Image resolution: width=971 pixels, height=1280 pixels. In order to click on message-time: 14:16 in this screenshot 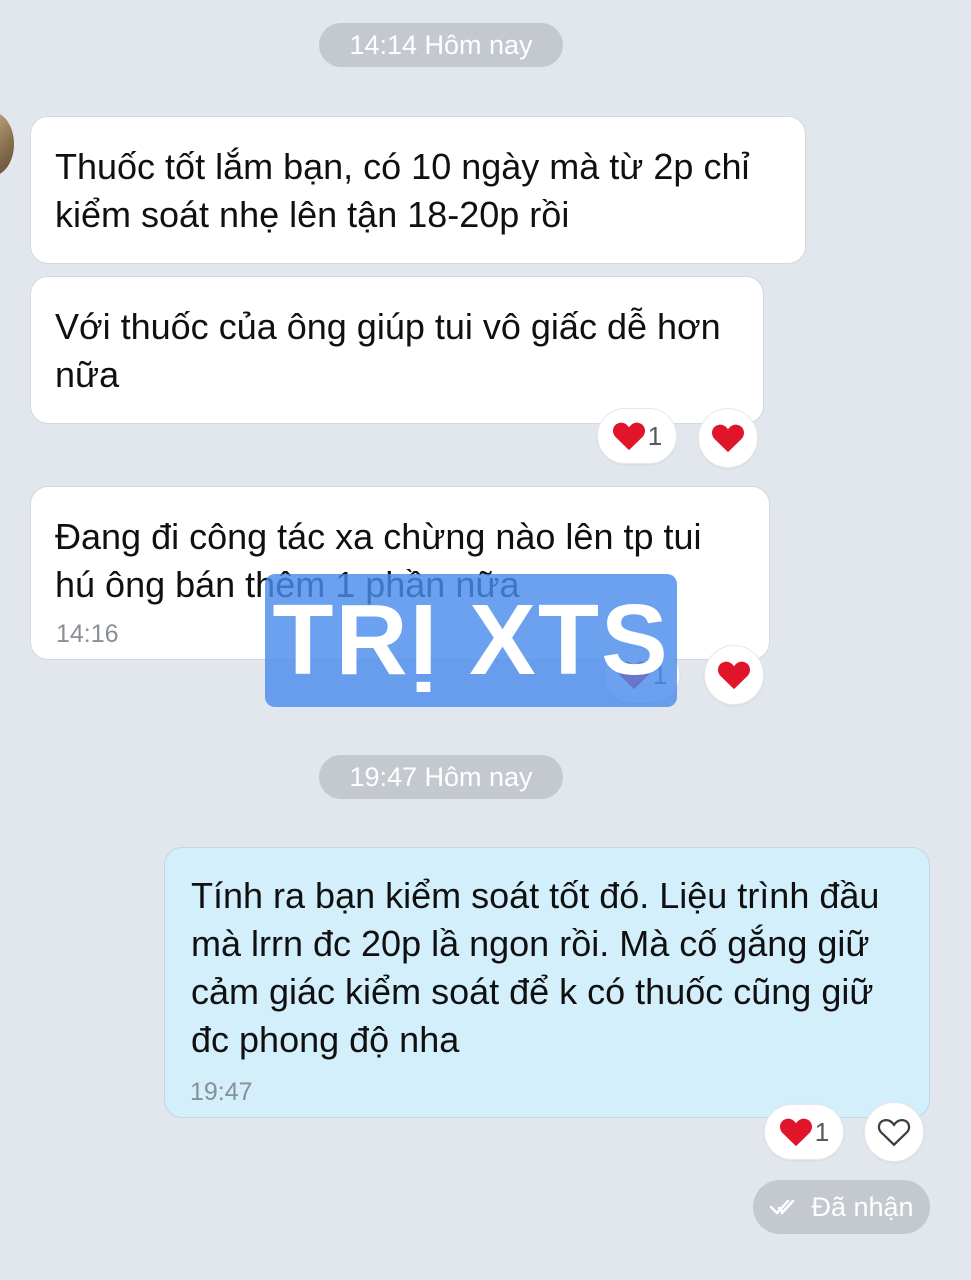, I will do `click(87, 634)`.